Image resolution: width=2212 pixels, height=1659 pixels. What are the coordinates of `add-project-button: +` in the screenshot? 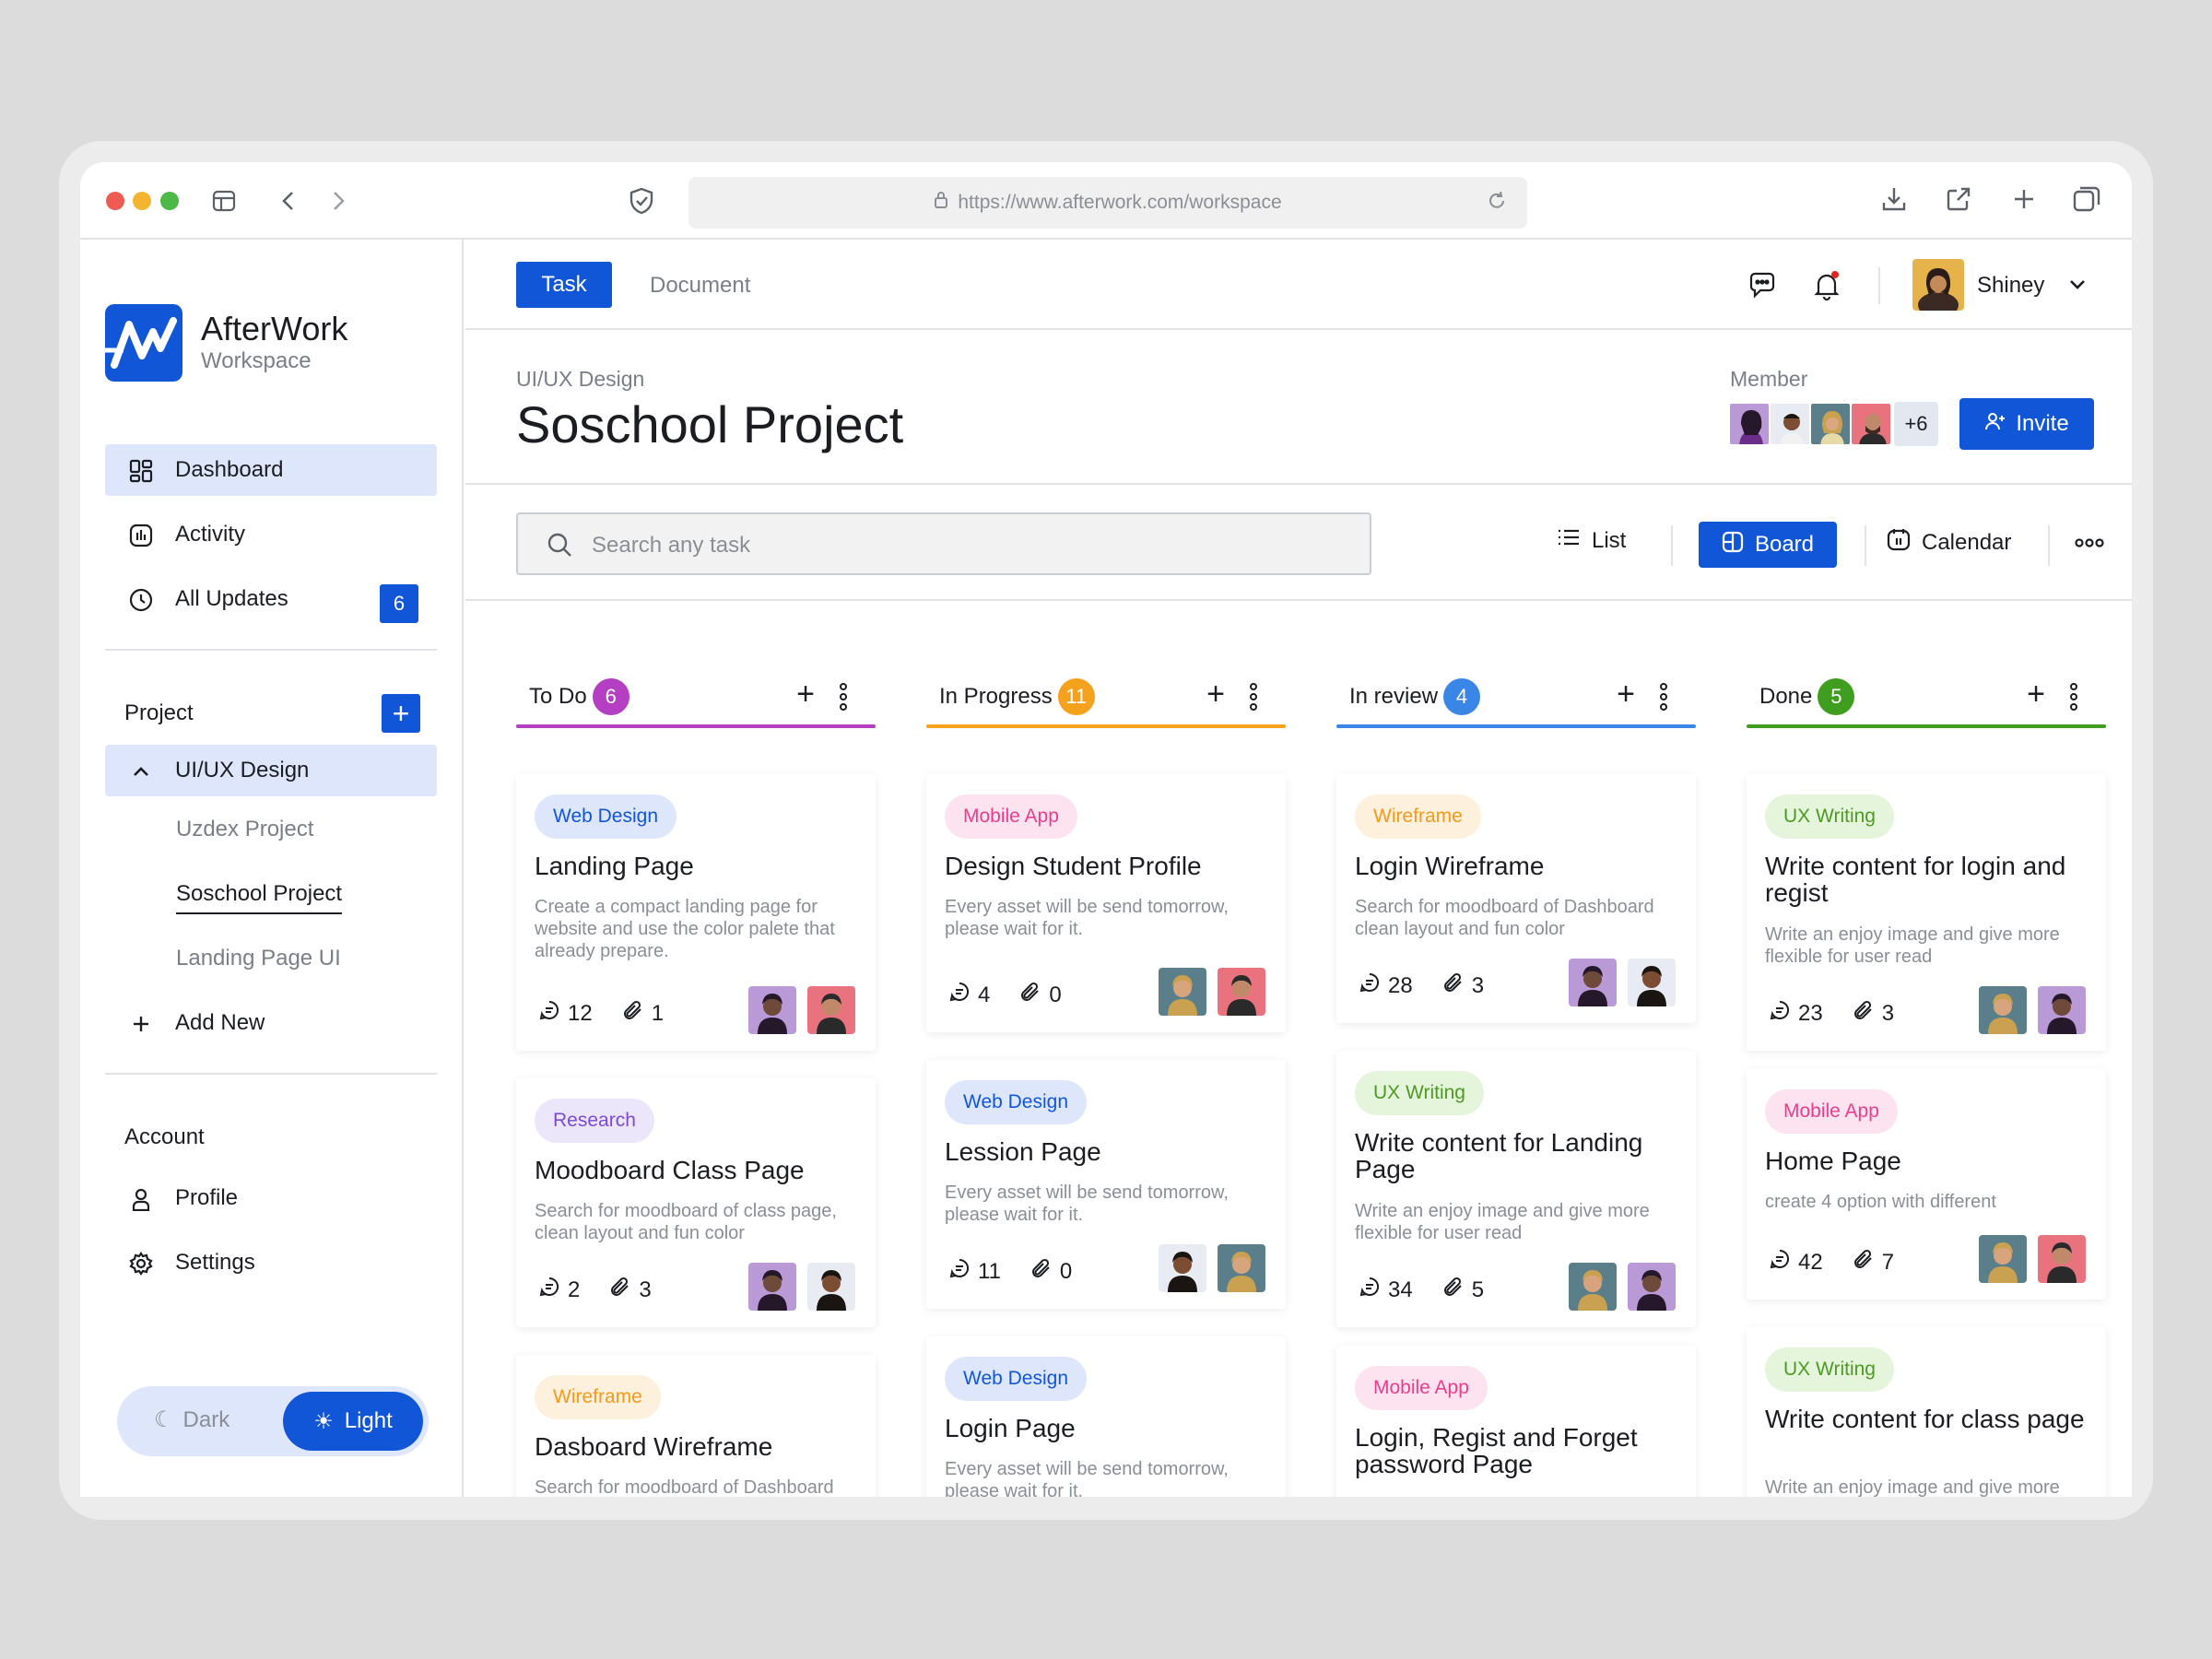 It's located at (401, 713).